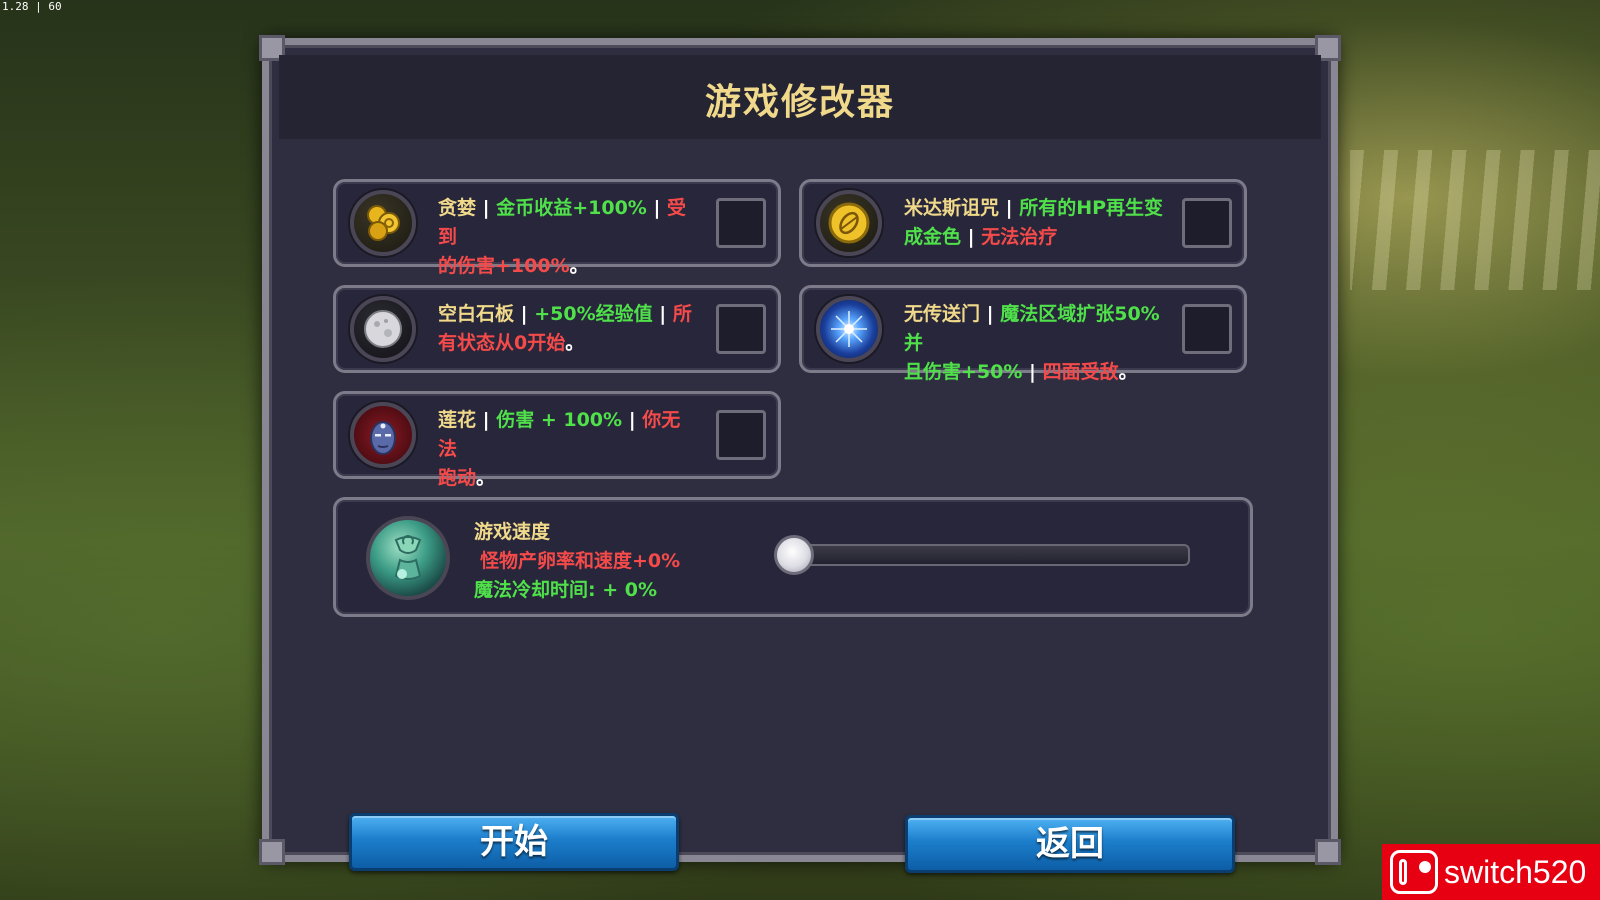 The height and width of the screenshot is (900, 1600). What do you see at coordinates (512, 532) in the screenshot?
I see `game-speed-label: 游戏速度` at bounding box center [512, 532].